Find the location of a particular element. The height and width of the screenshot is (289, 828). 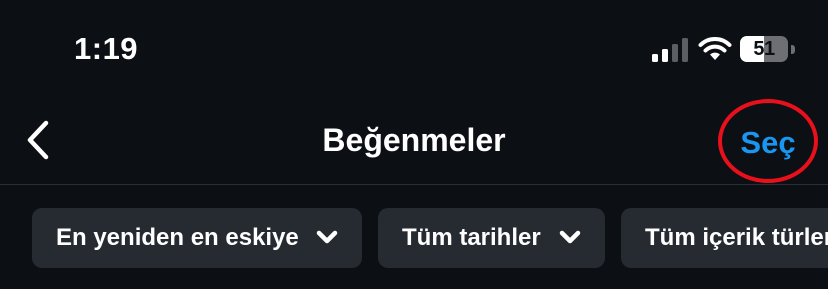

content-type-filter: Tüm içerik türleri is located at coordinates (724, 238).